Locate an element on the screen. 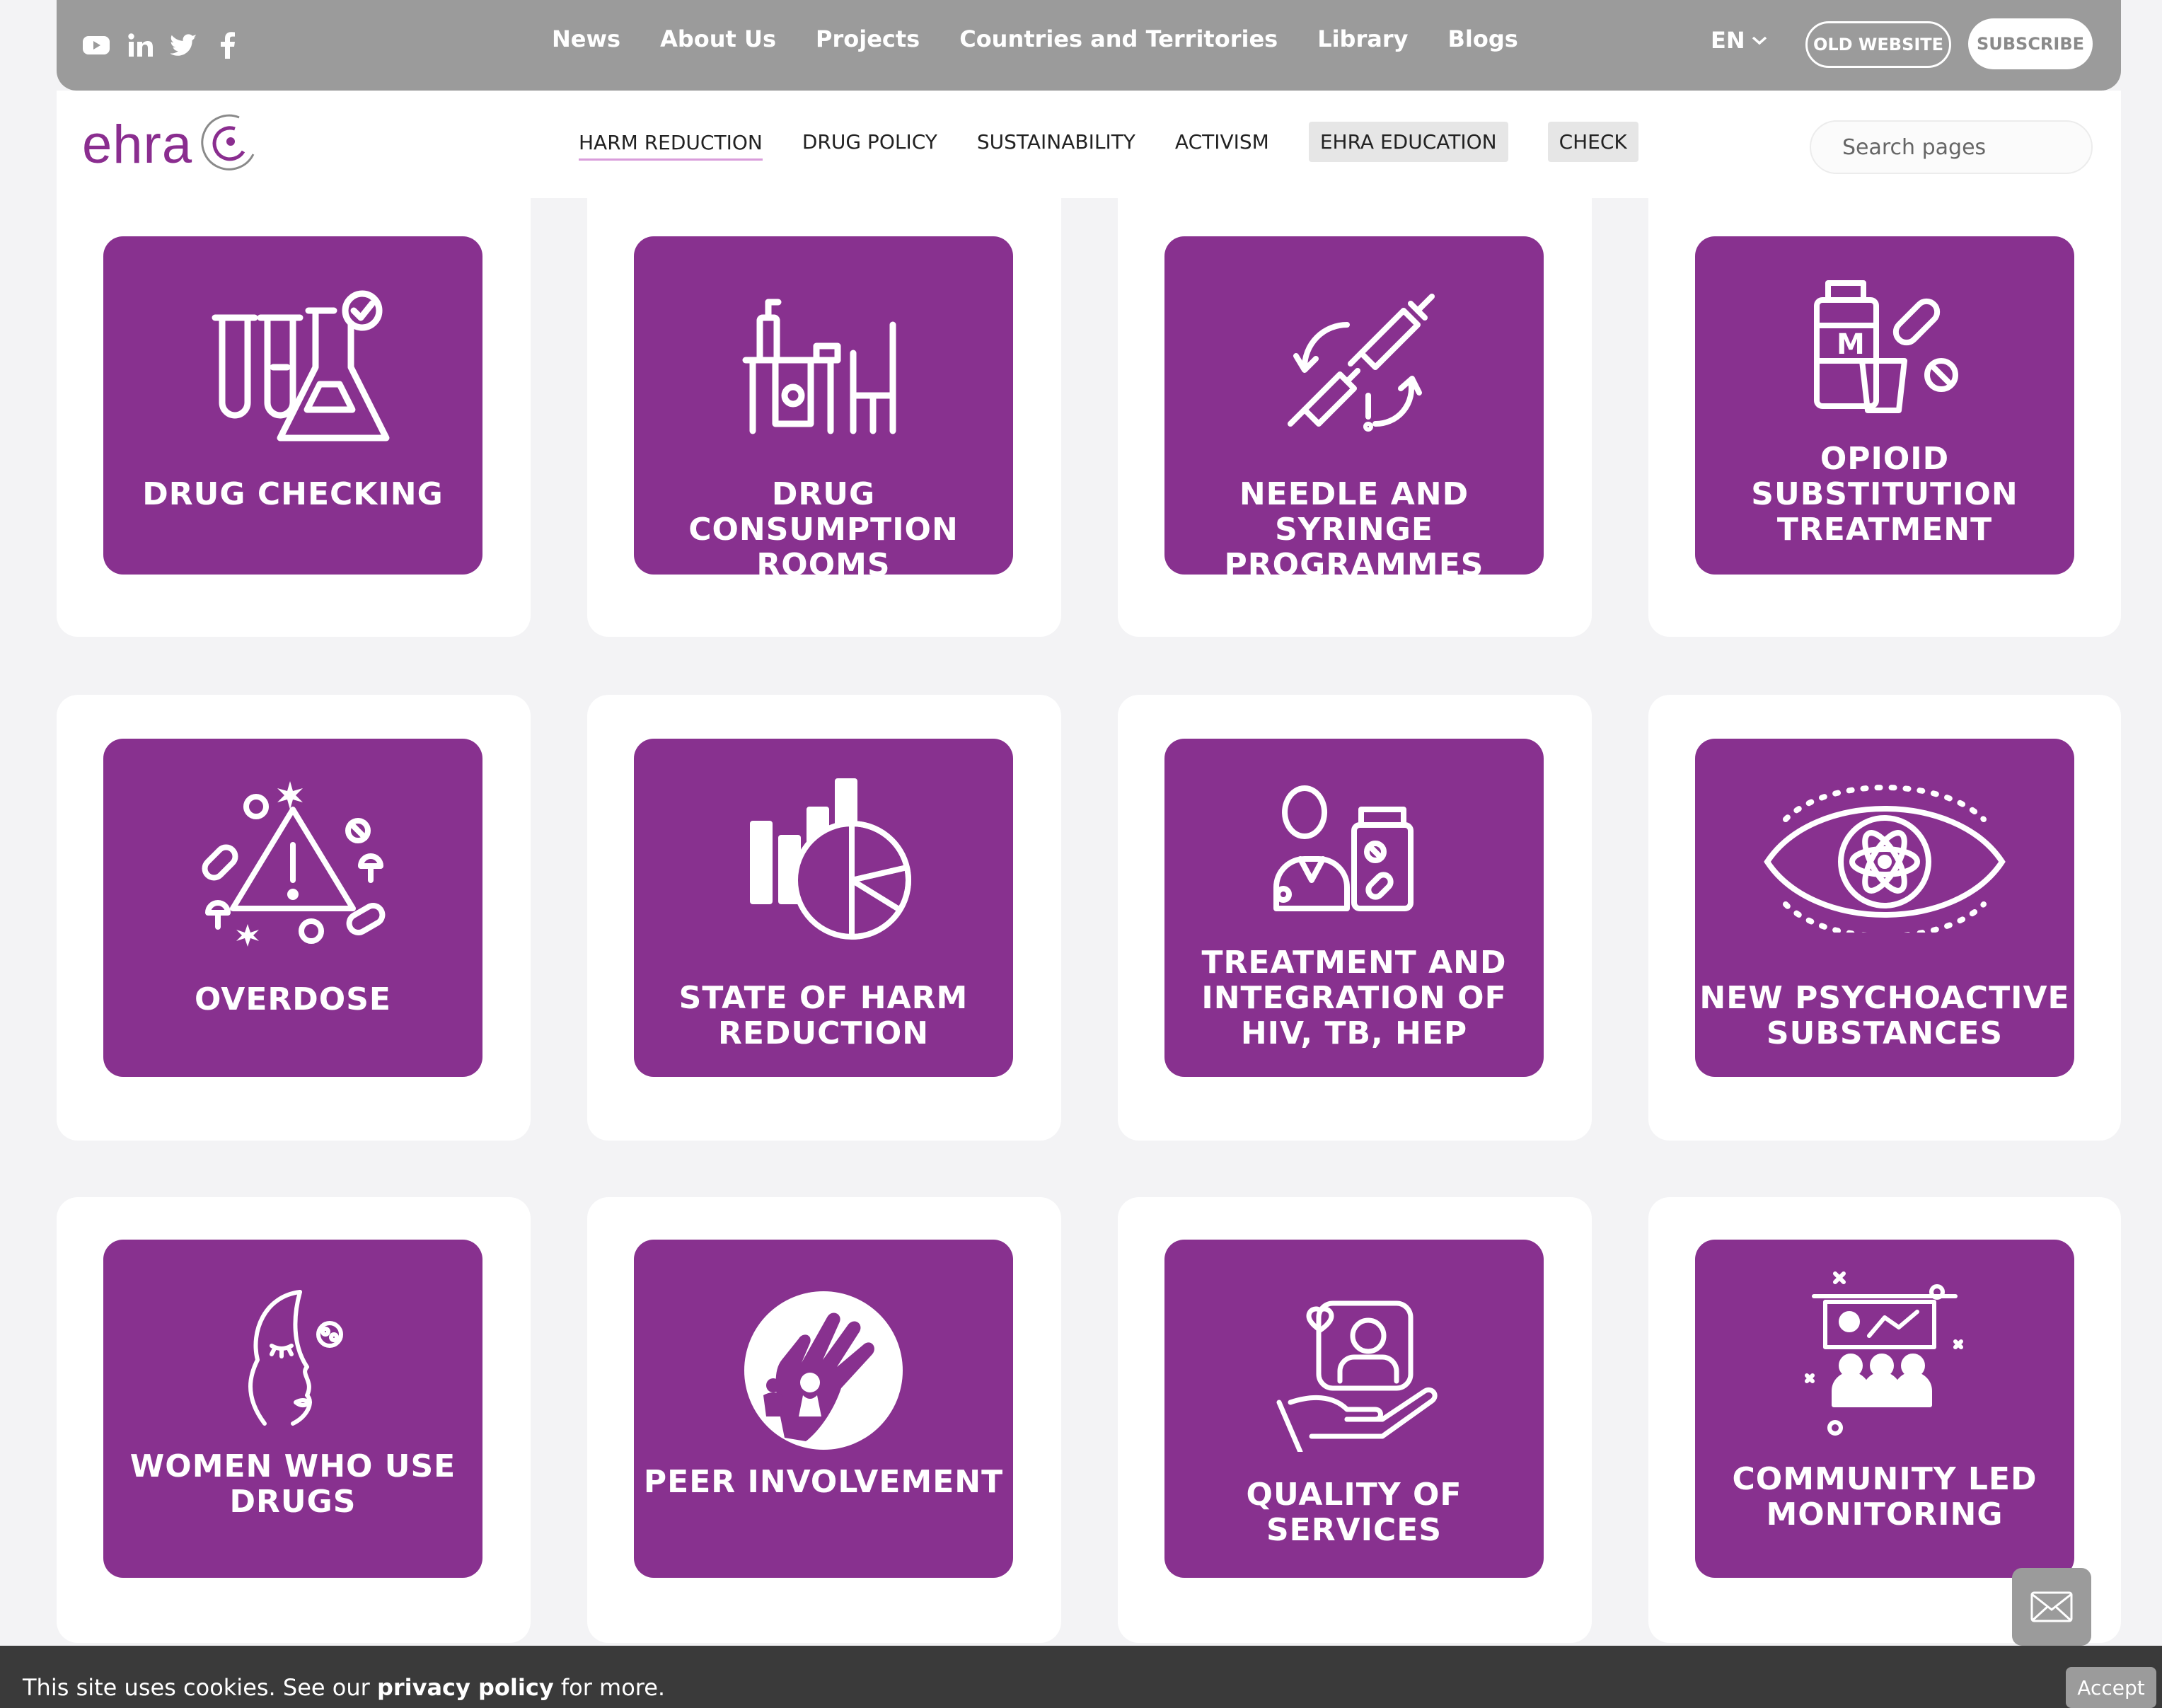 This screenshot has height=1708, width=2162. methadone-pills-icon: M is located at coordinates (1885, 346).